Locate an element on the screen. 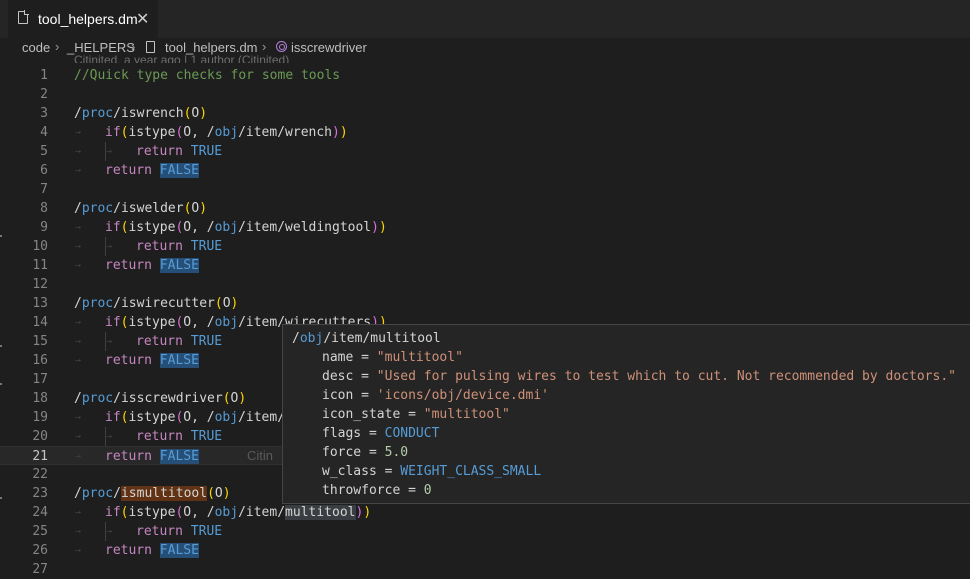  close-icon: ✕ is located at coordinates (142, 19).